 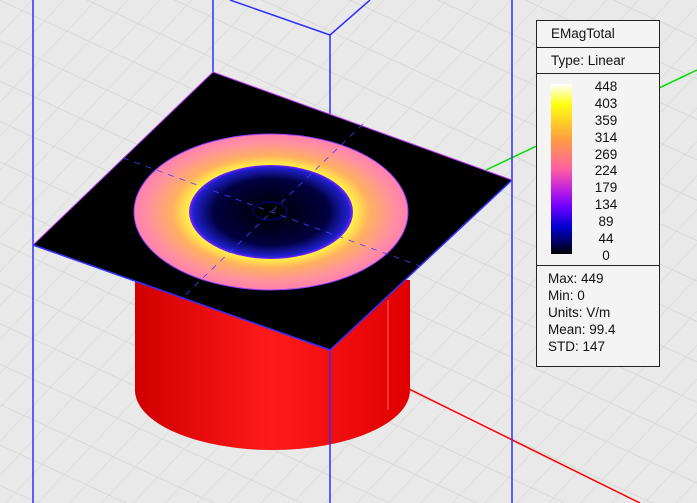 I want to click on colorbar-tick: 44, so click(x=606, y=239).